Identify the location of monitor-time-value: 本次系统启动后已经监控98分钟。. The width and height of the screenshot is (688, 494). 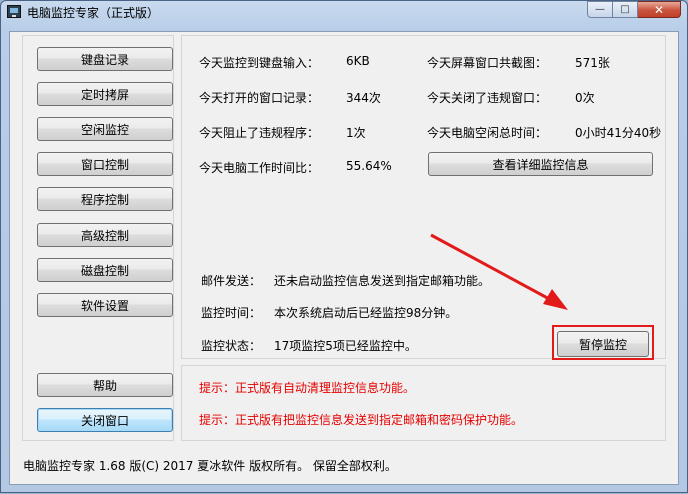
(366, 313).